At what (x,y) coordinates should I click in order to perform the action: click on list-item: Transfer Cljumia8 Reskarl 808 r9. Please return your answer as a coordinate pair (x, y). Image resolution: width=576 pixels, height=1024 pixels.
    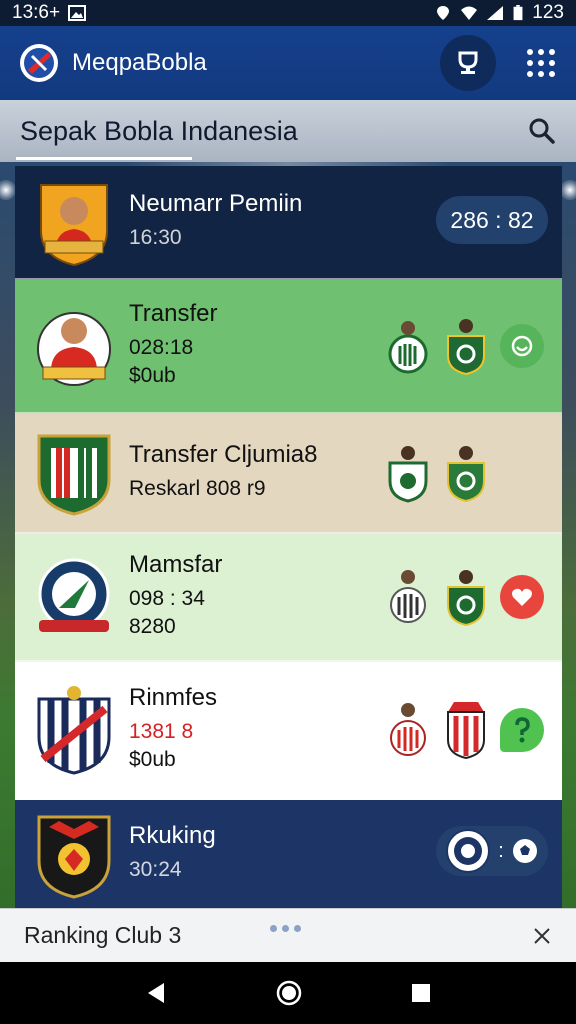
    Looking at the image, I should click on (288, 474).